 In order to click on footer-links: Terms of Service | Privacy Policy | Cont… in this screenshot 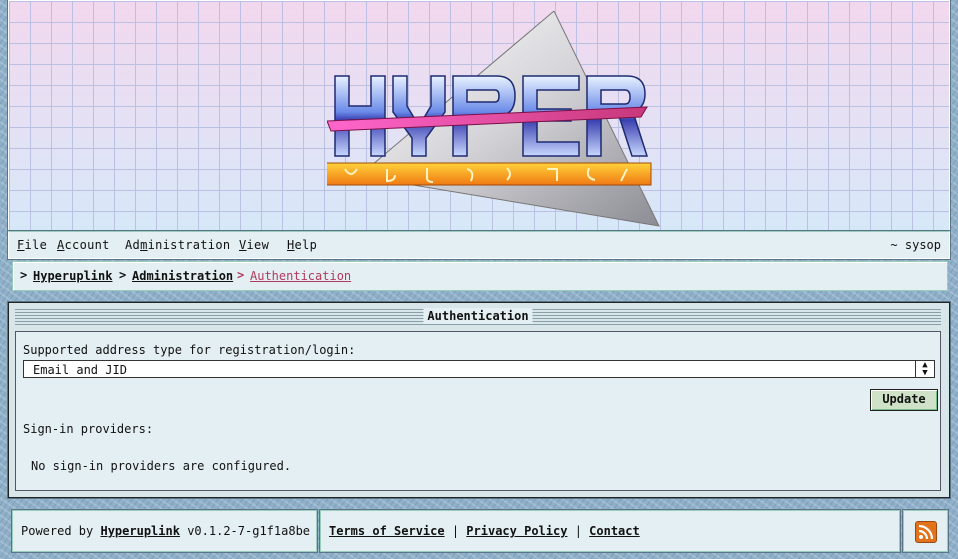, I will do `click(610, 531)`.